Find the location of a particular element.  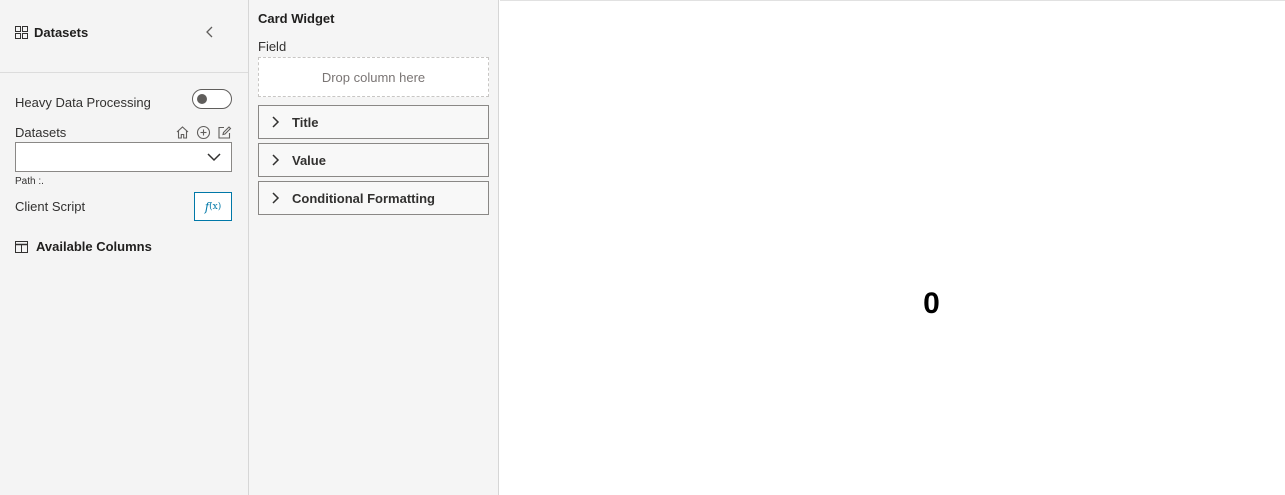

heavy-data-processing-label: Heavy Data Processing is located at coordinates (83, 102).